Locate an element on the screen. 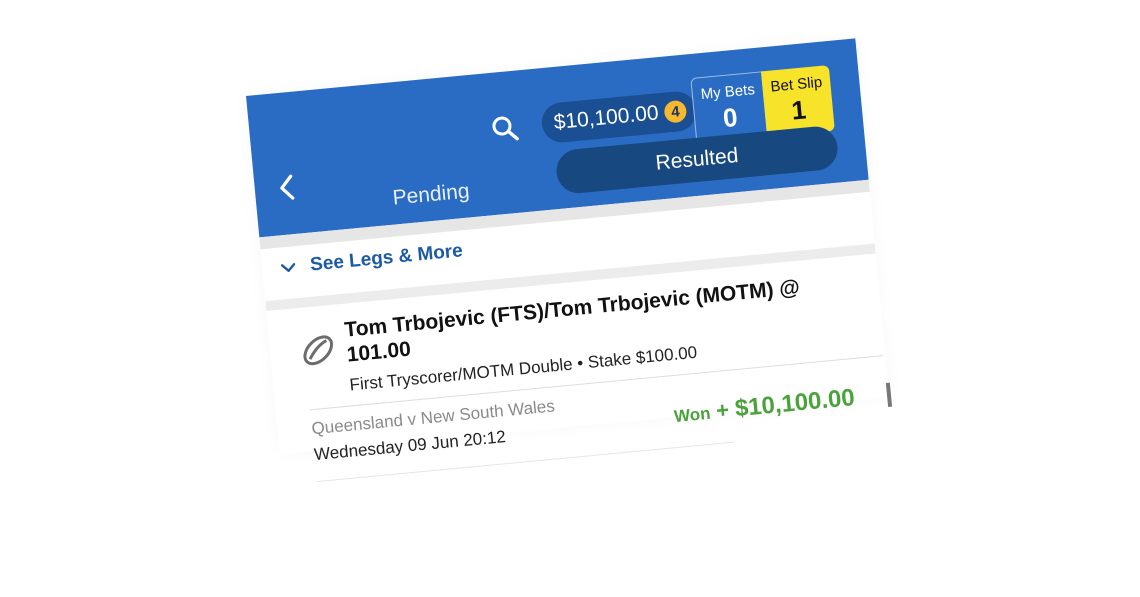 This screenshot has width=1140, height=597. result-sign: + is located at coordinates (723, 410).